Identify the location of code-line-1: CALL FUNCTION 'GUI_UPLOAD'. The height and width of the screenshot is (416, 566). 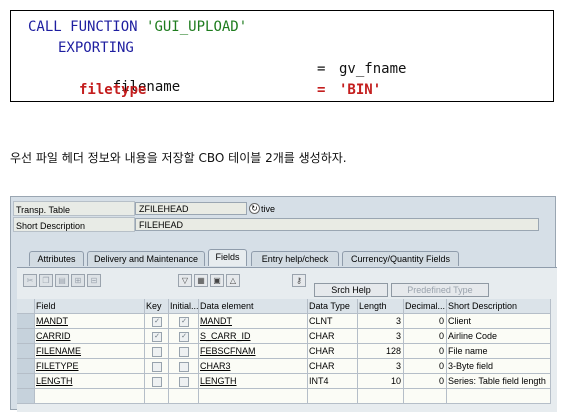
(137, 27).